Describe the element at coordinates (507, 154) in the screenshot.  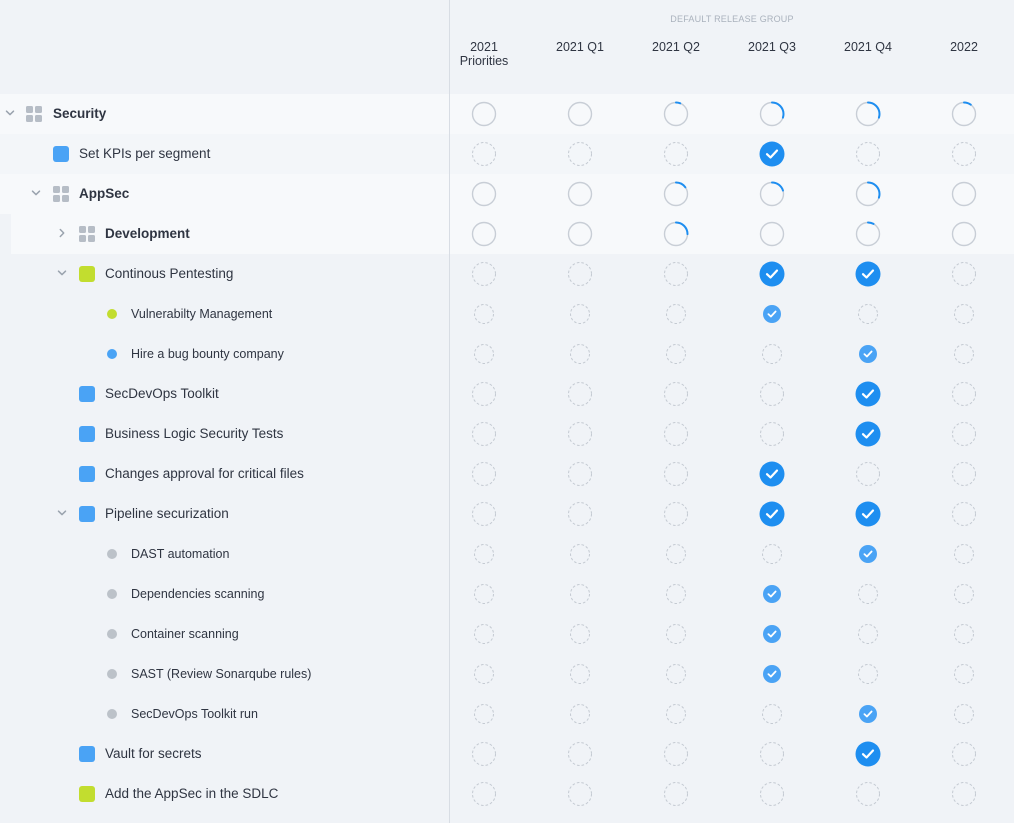
I see `roadmap-row-set-kpis-per-segment: Set KPIs per segment` at that location.